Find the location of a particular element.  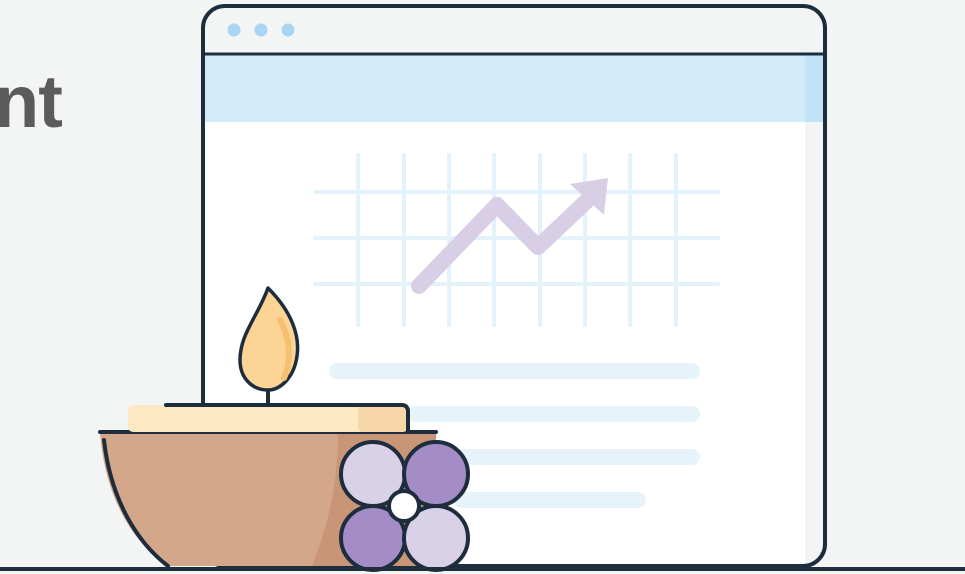

browser-header-band is located at coordinates (514, 88).